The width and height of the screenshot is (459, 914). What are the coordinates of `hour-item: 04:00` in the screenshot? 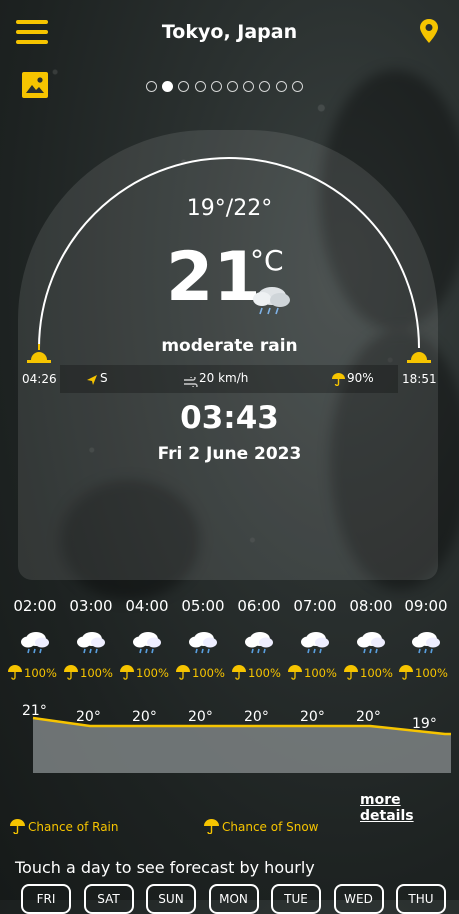 It's located at (147, 626).